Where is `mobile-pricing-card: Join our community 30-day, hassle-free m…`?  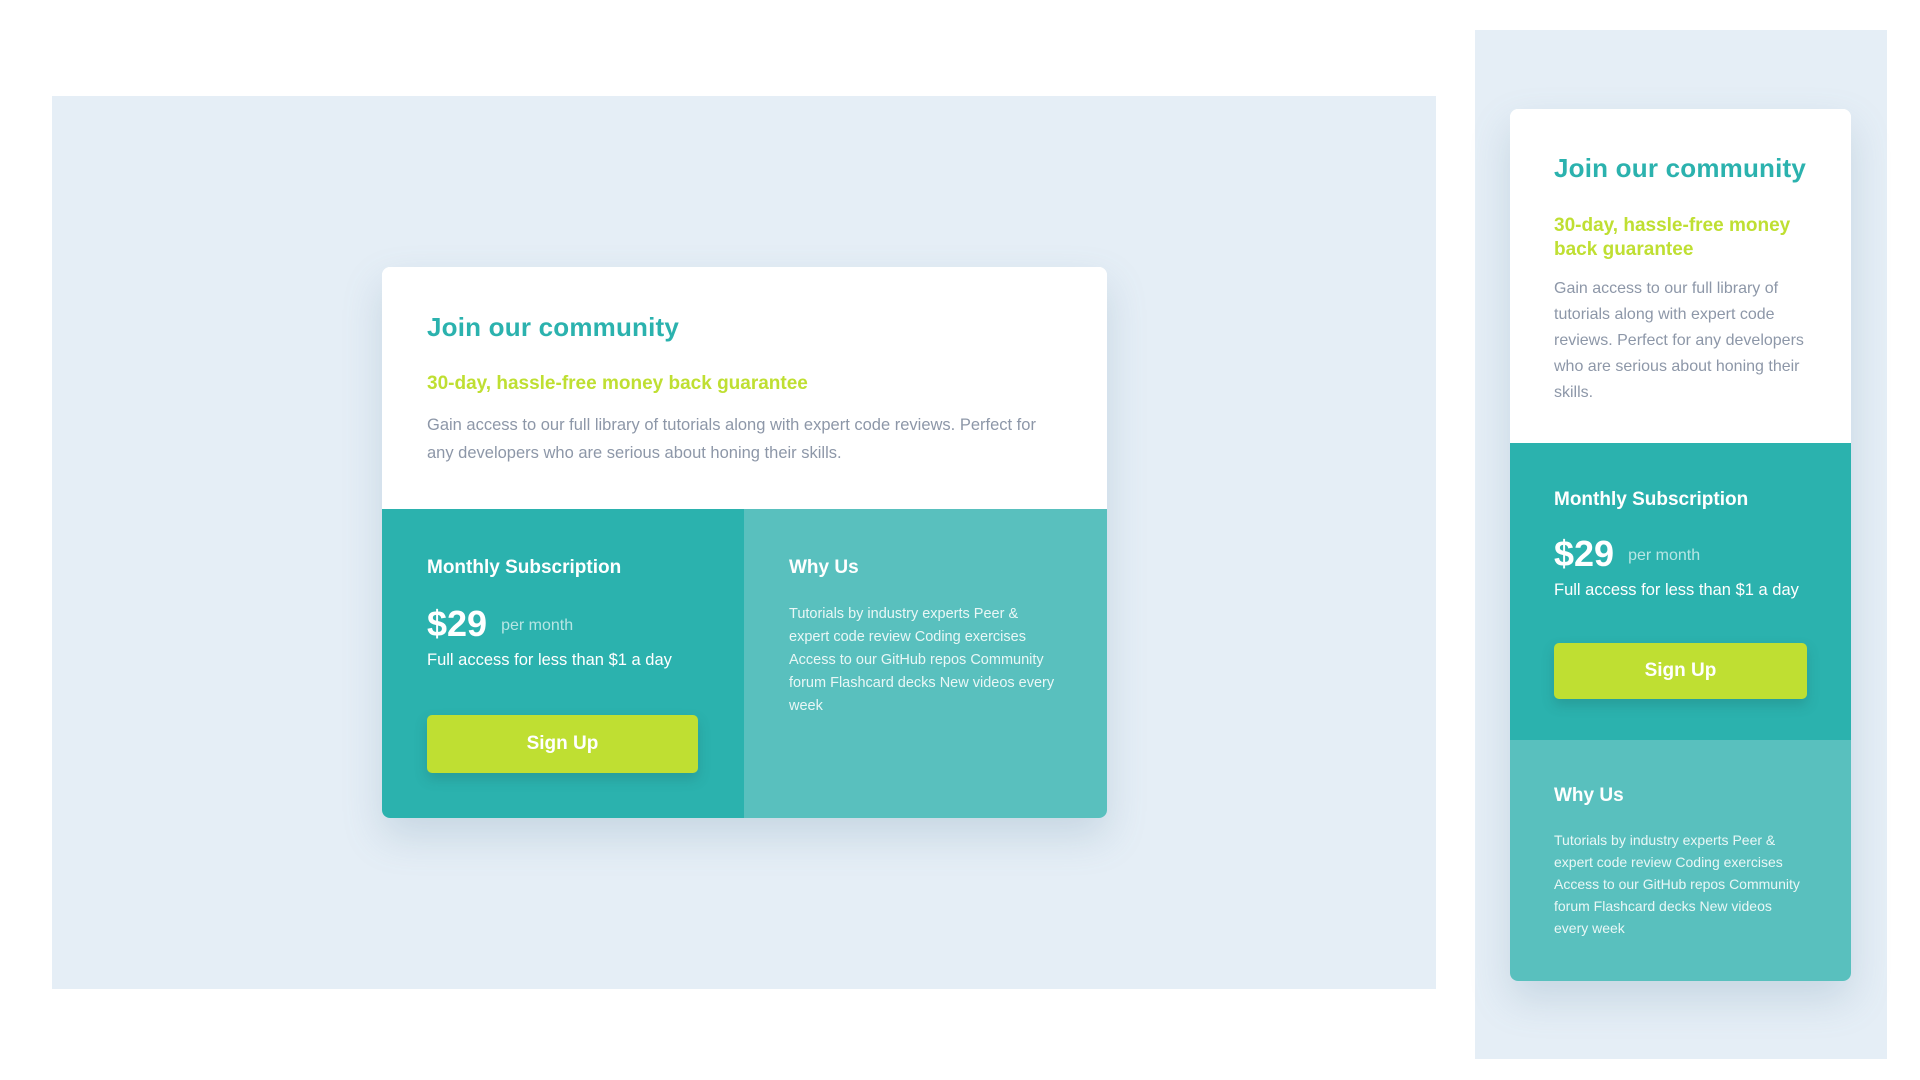
mobile-pricing-card: Join our community 30-day, hassle-free m… is located at coordinates (1680, 545).